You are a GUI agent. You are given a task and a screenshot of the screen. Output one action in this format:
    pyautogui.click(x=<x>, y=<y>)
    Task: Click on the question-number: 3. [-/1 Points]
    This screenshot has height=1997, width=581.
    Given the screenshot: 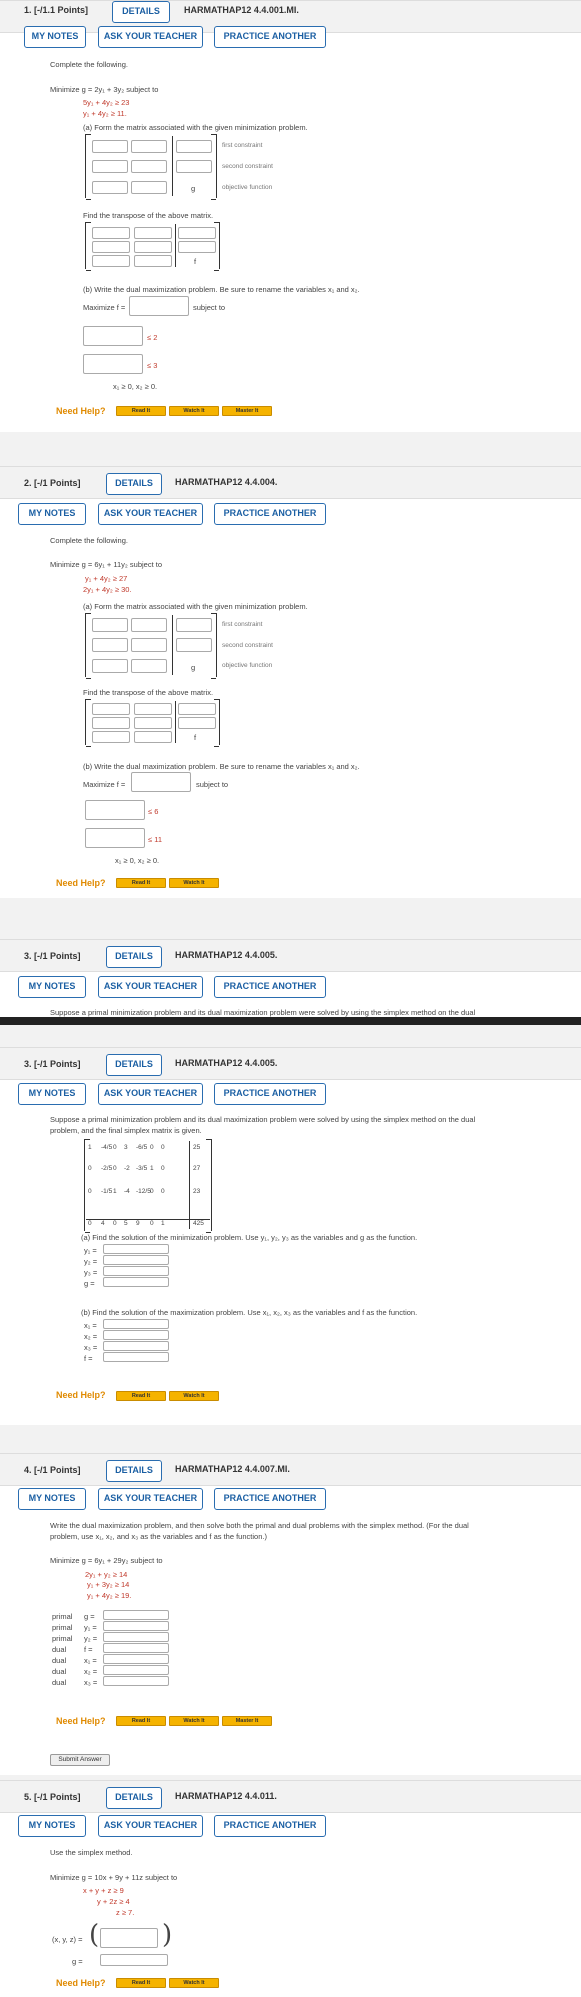 What is the action you would take?
    pyautogui.click(x=52, y=956)
    